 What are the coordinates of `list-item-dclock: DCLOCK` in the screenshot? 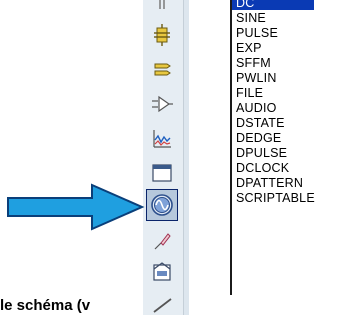 It's located at (262, 168).